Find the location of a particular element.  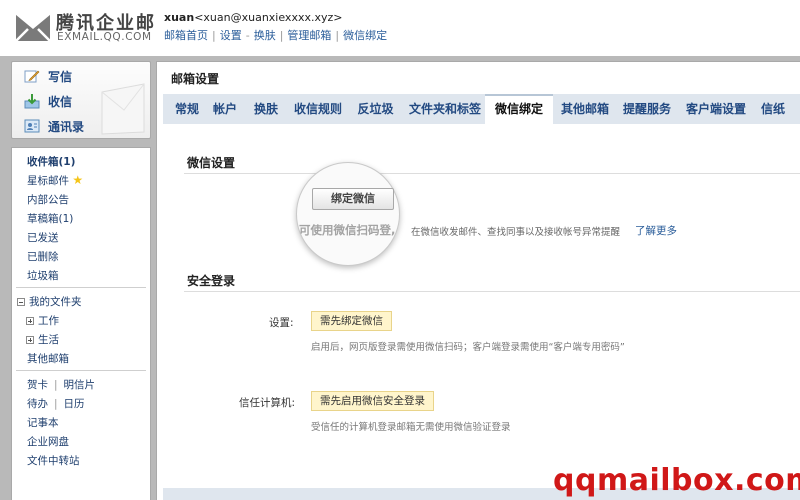

folder-work-label: 工作 is located at coordinates (48, 321).